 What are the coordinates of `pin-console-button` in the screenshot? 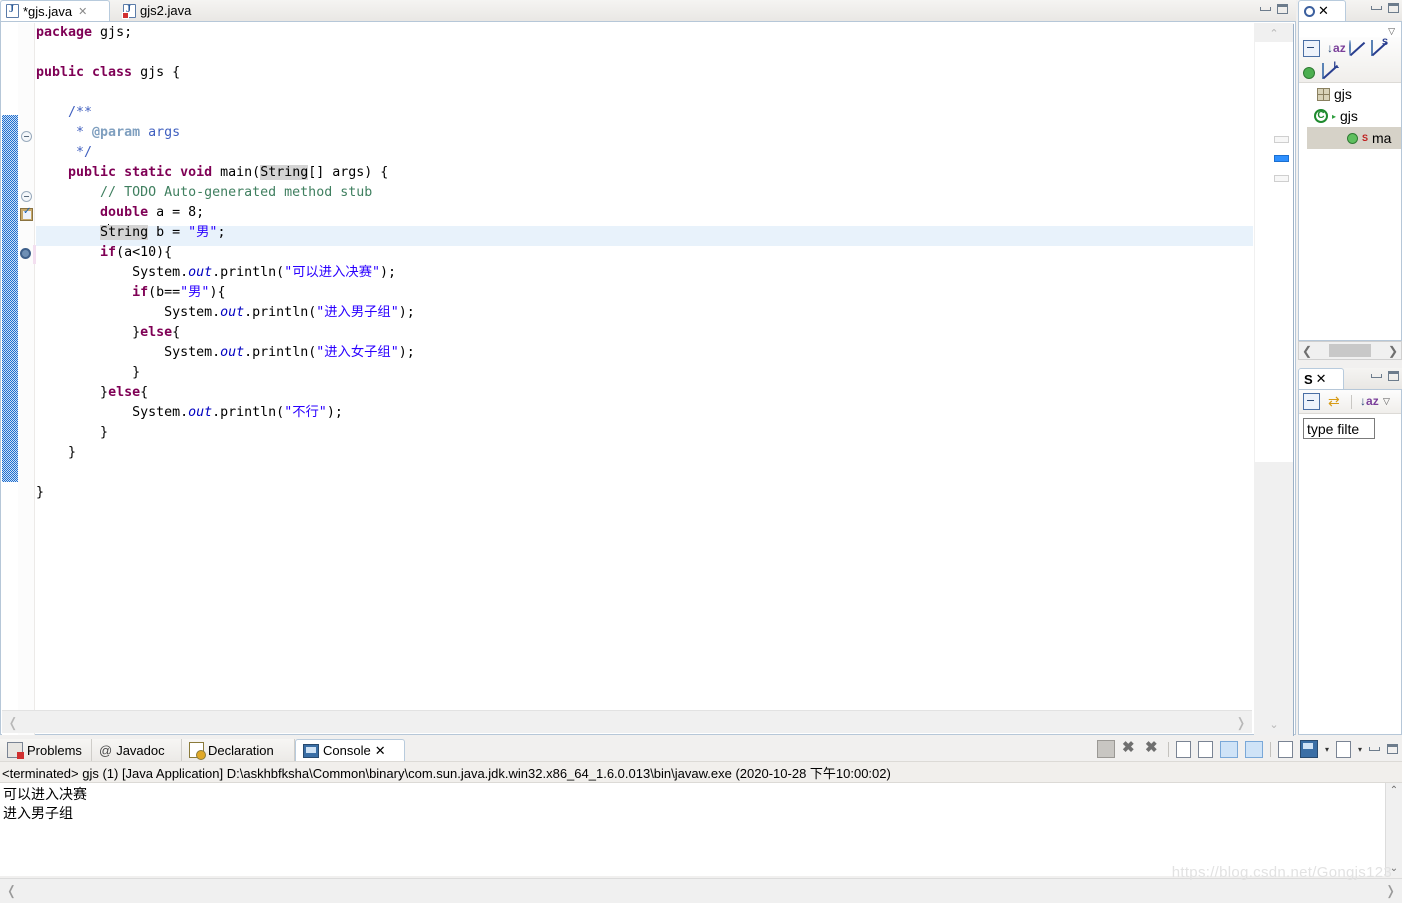 It's located at (1285, 749).